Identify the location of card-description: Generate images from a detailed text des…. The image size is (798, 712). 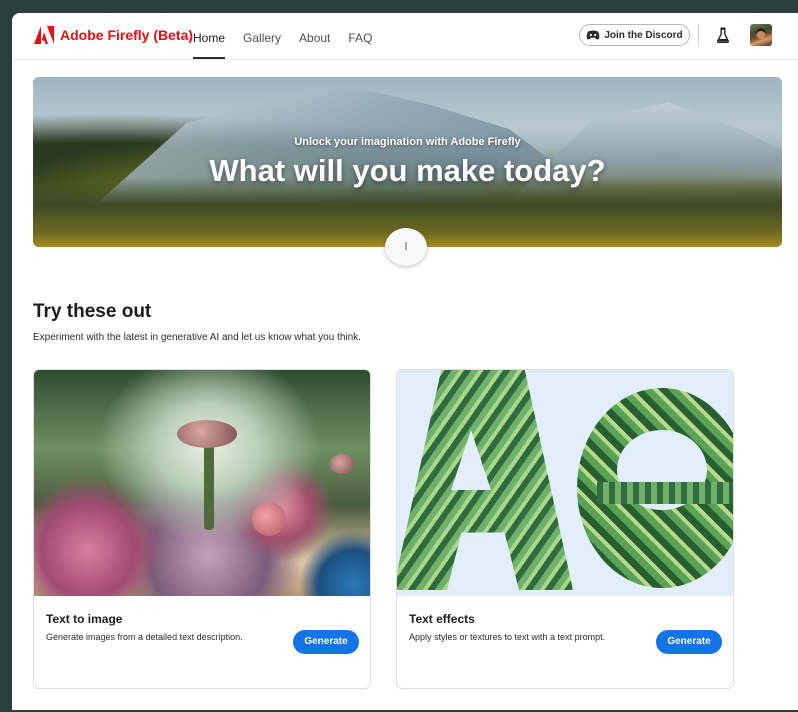
(144, 637).